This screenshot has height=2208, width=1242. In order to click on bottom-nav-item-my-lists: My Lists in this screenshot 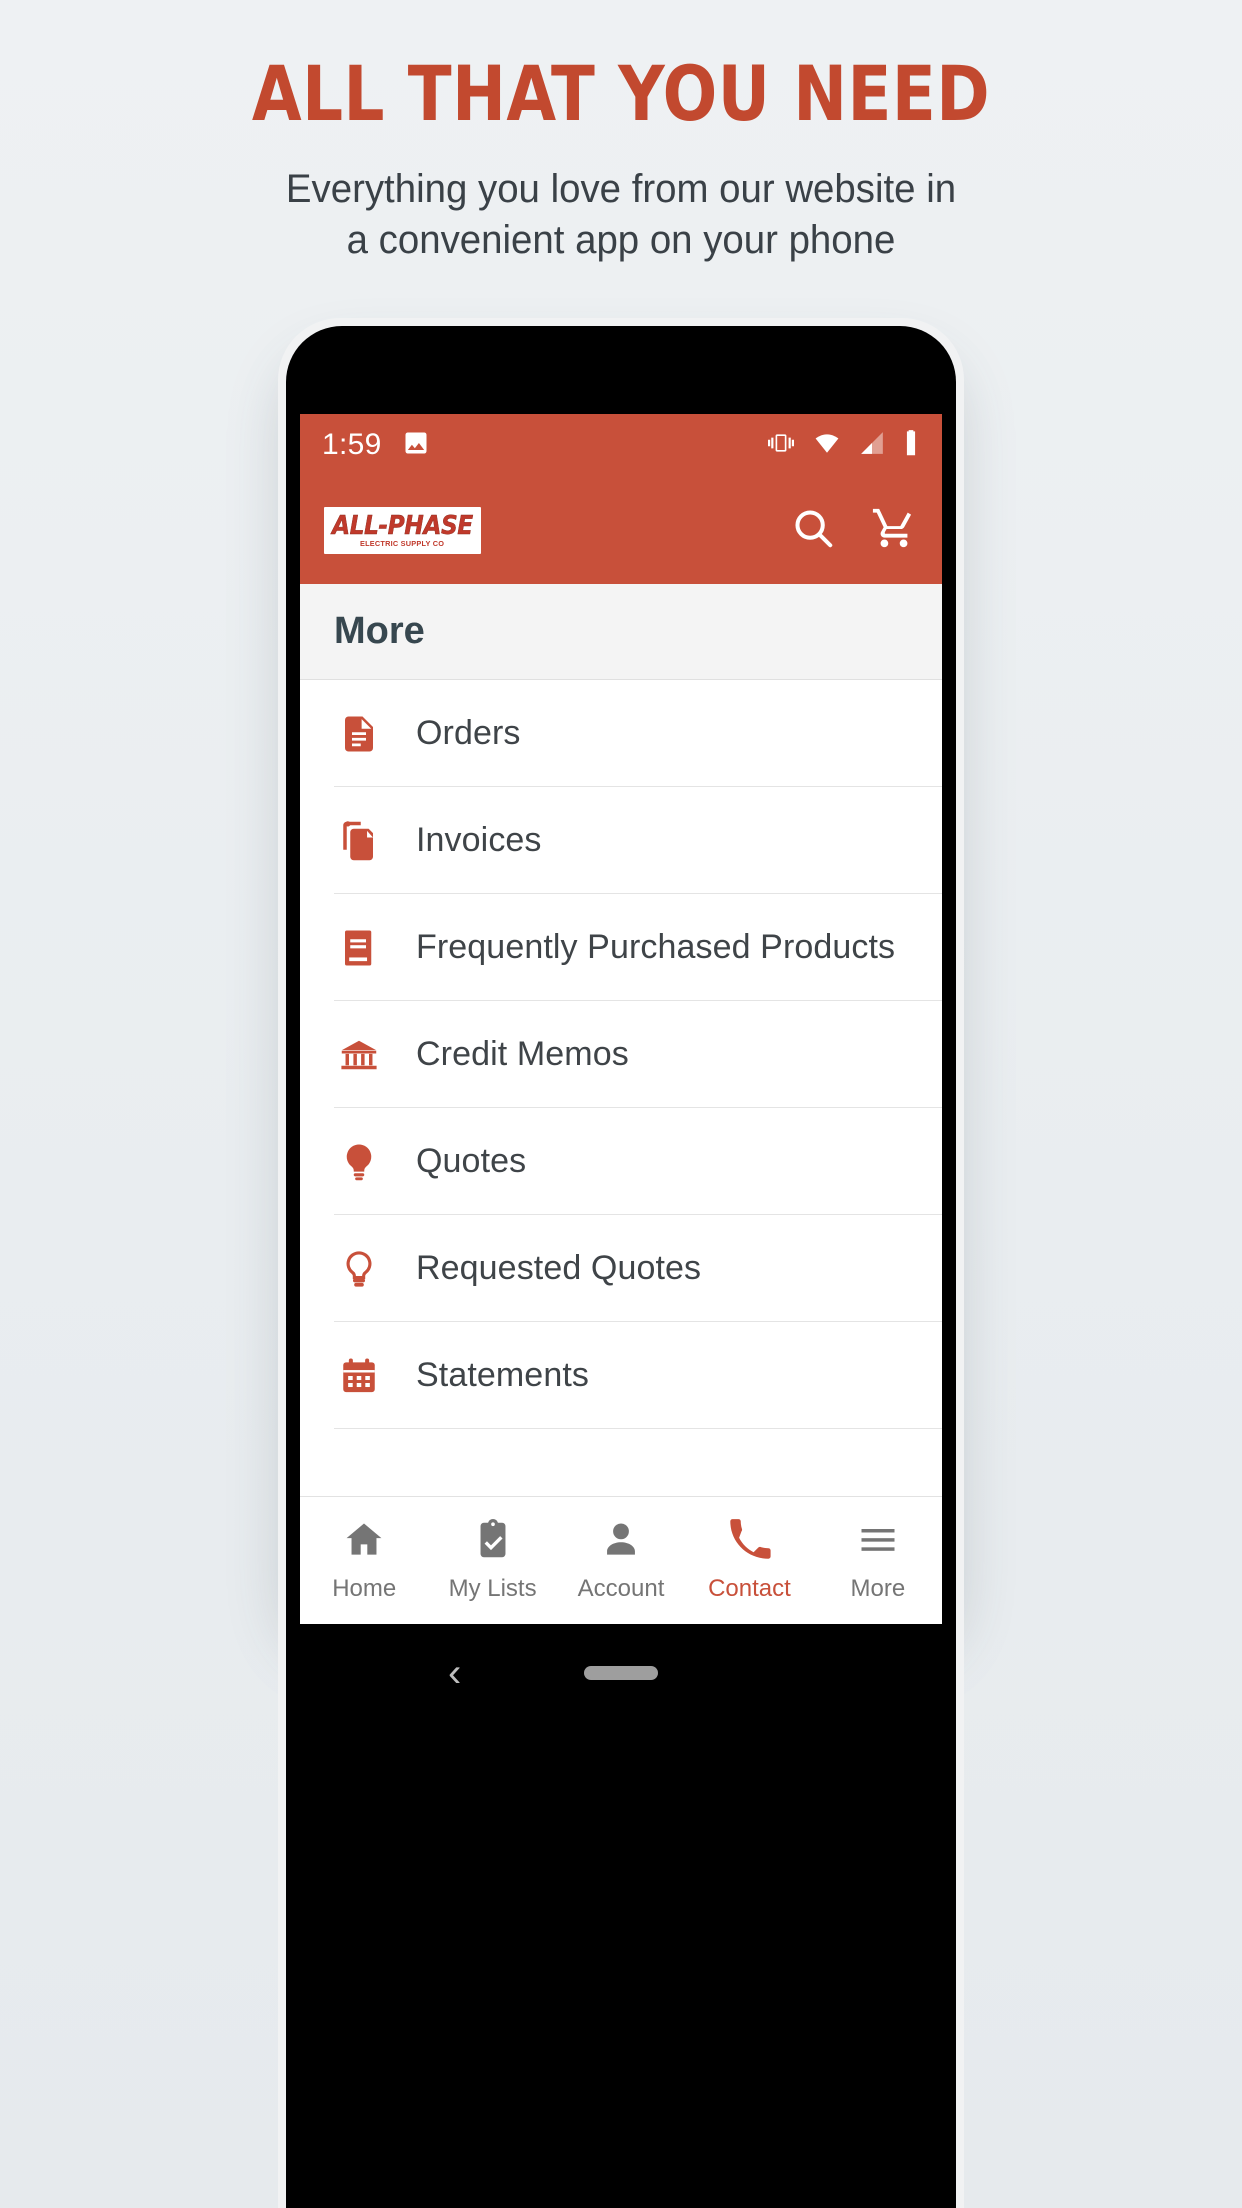, I will do `click(492, 1560)`.